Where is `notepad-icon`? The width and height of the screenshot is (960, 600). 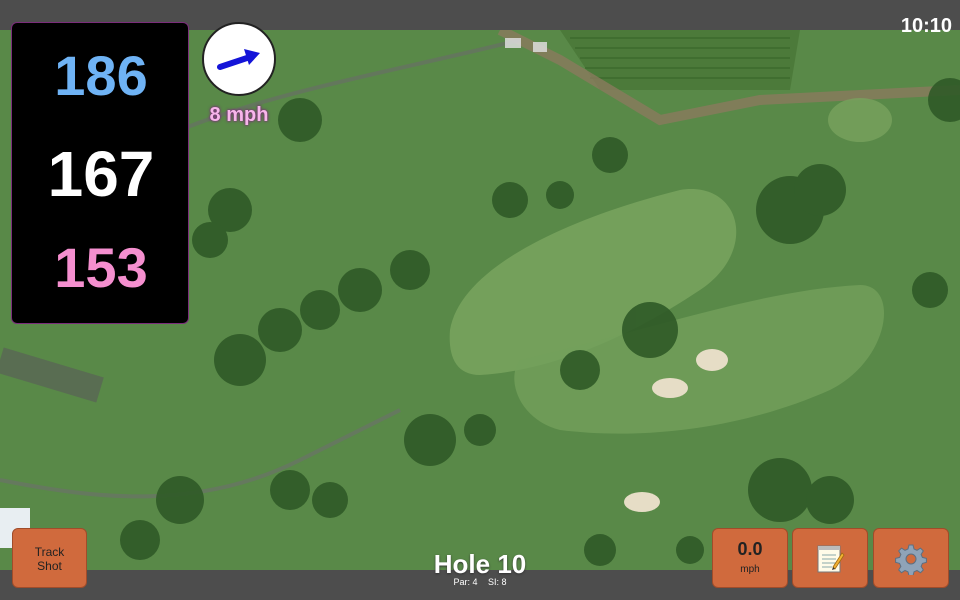
notepad-icon is located at coordinates (831, 559).